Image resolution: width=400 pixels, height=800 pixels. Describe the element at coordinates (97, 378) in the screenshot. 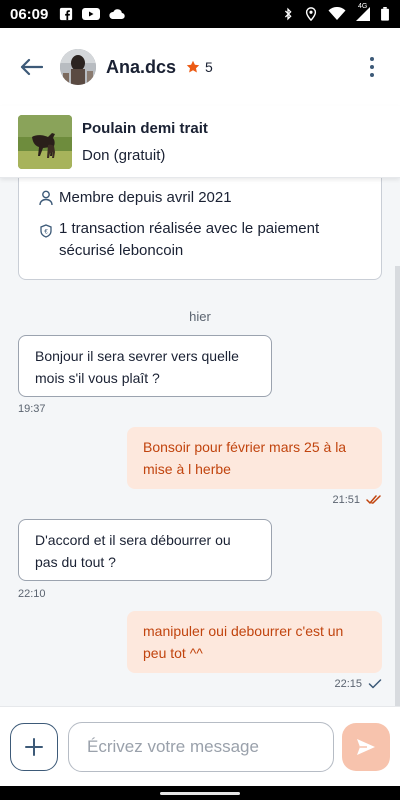

I see `message-text-line2: mois s'il vous plaît ?` at that location.